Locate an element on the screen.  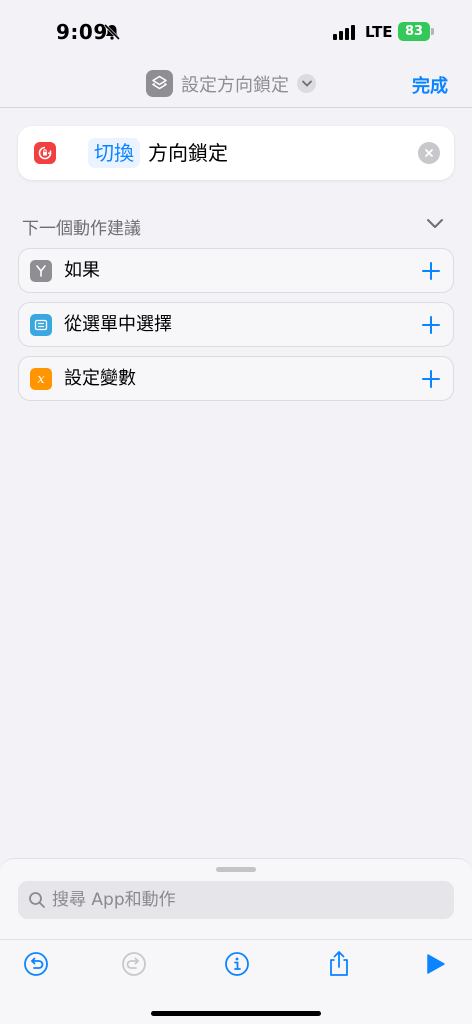
battery-level: 83 is located at coordinates (414, 31).